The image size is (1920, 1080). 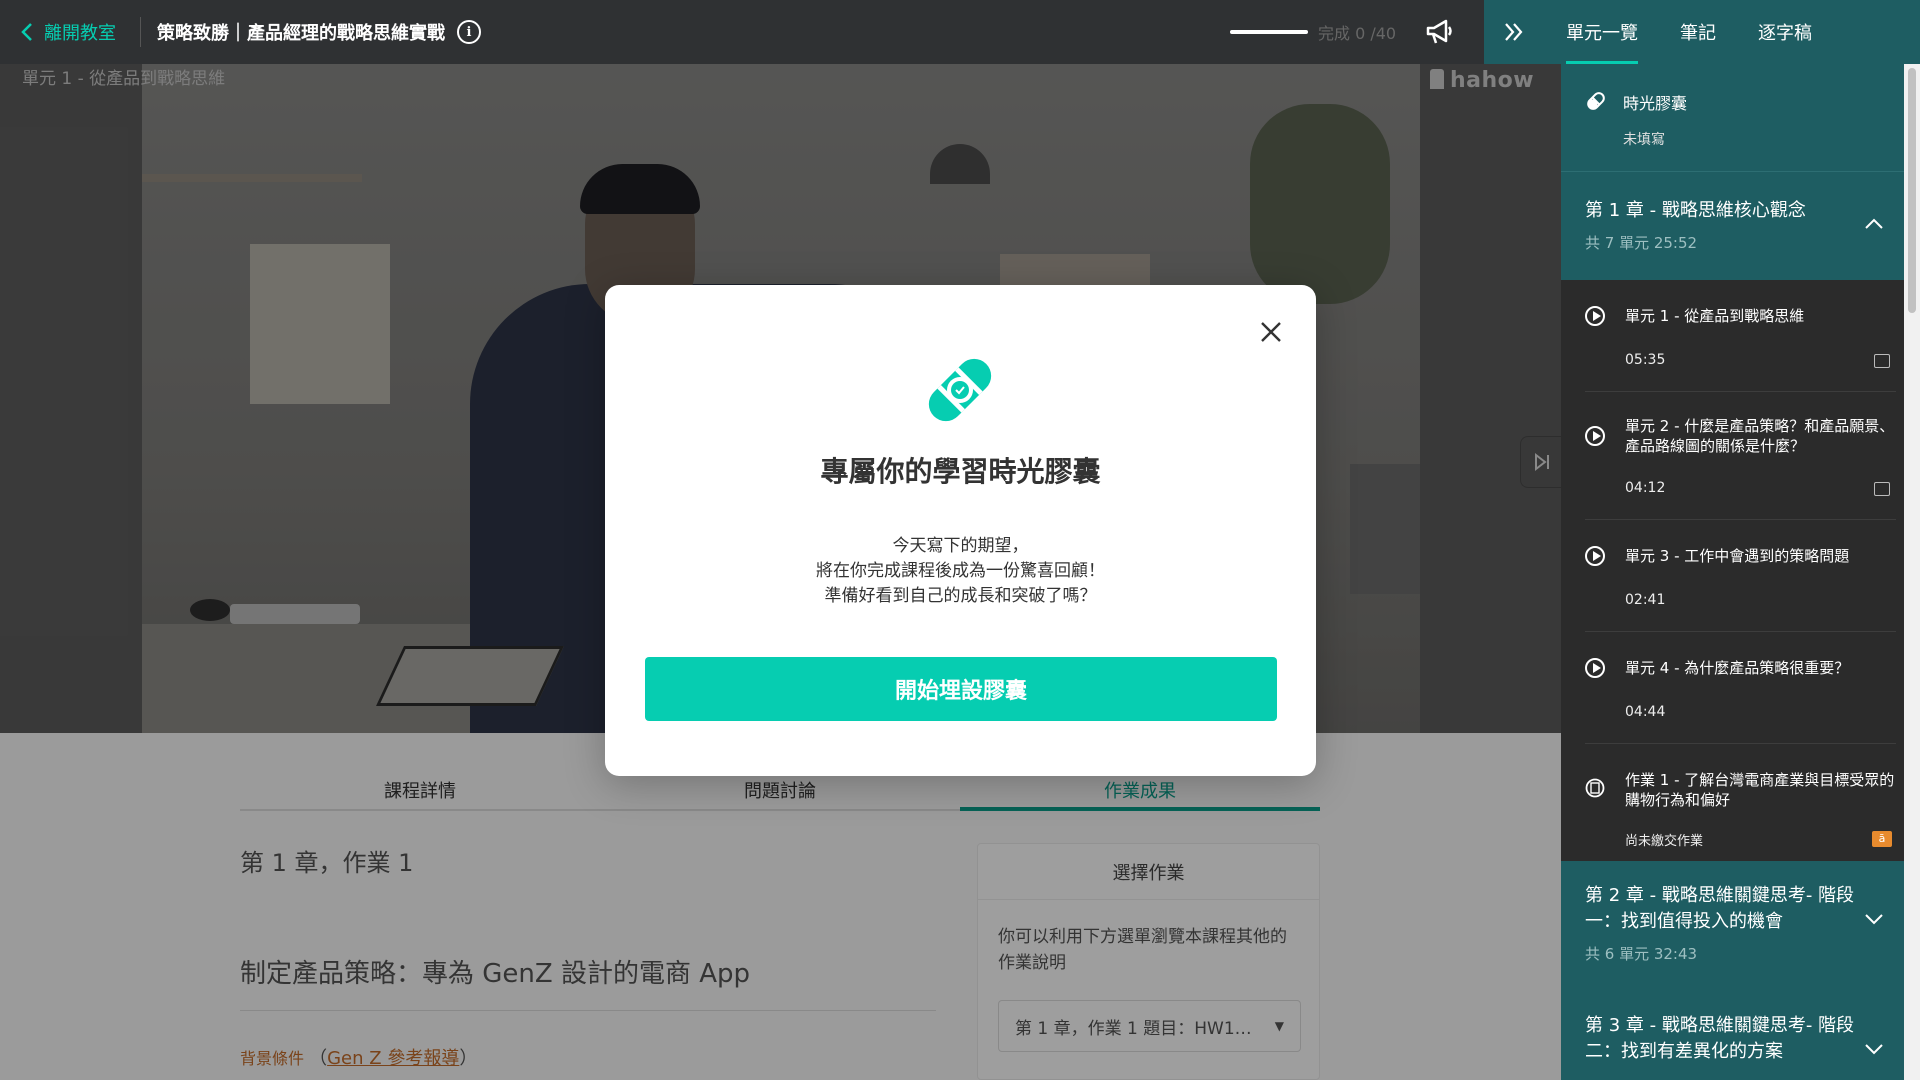 What do you see at coordinates (1740, 456) in the screenshot?
I see `unit-item: 單元 2 - 什麼是產品策略？和產品願景、產品路線圖的關係是什麼？ 04:12` at bounding box center [1740, 456].